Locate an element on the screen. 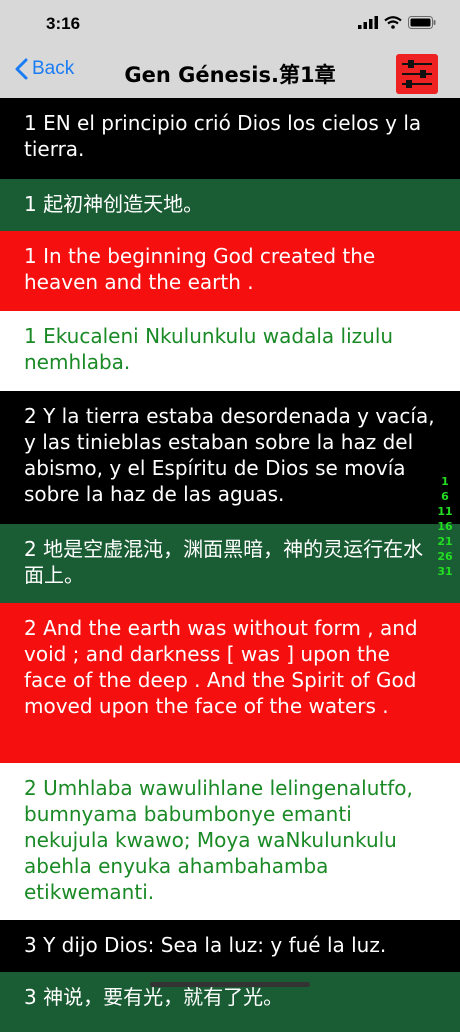  index-item: 6 is located at coordinates (445, 496).